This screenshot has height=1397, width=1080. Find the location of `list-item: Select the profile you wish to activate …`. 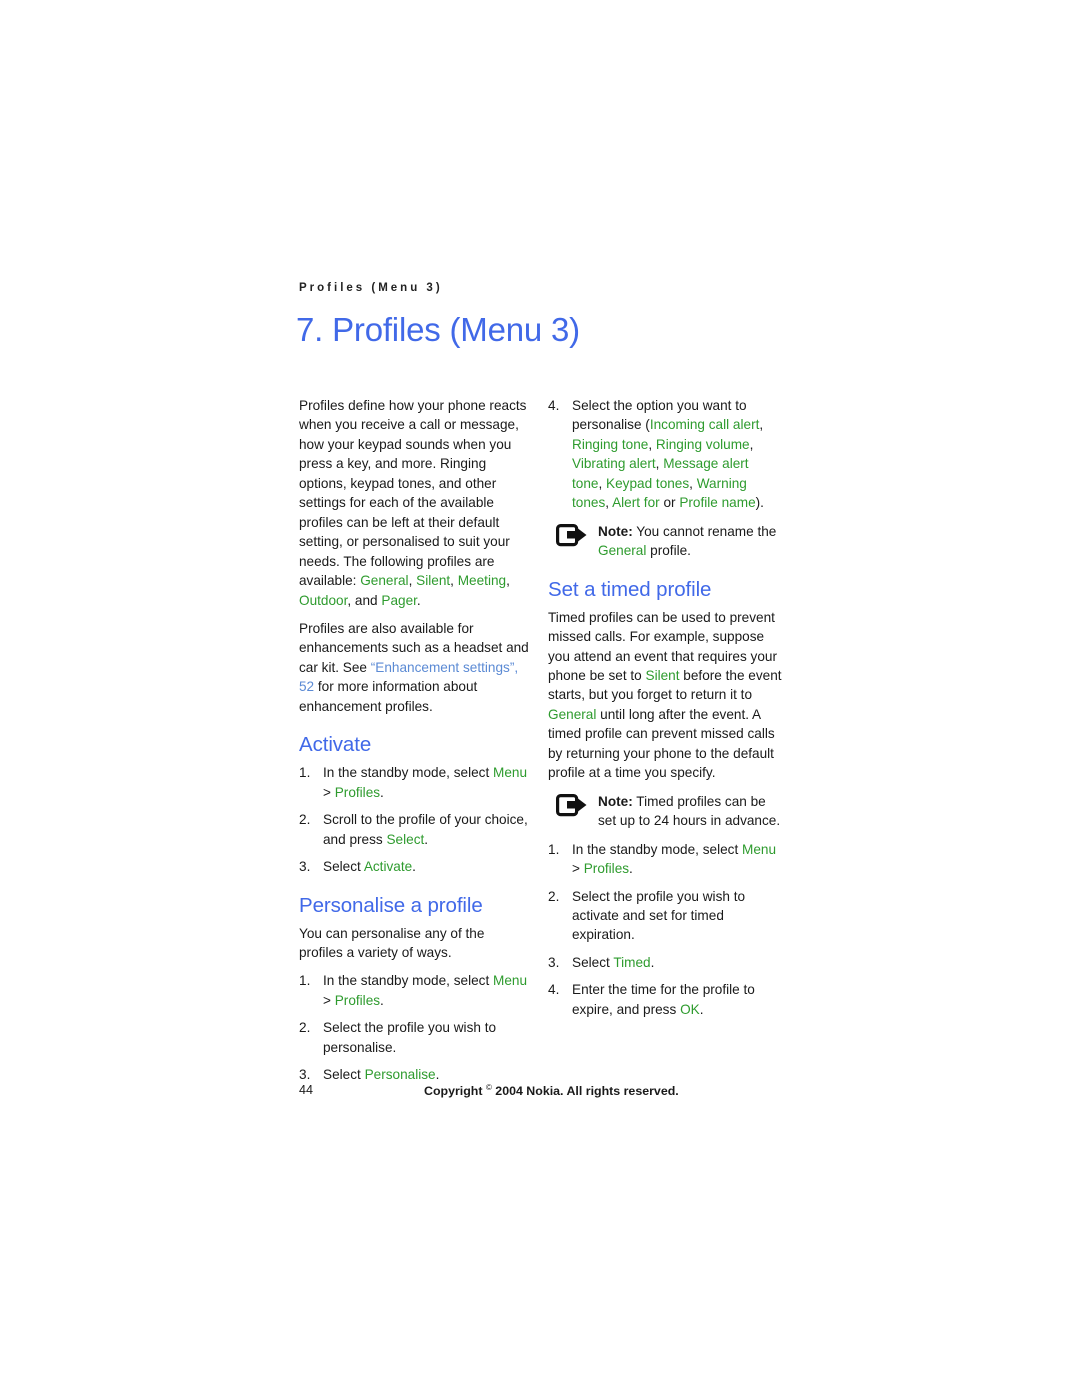

list-item: Select the profile you wish to activate … is located at coordinates (665, 916).